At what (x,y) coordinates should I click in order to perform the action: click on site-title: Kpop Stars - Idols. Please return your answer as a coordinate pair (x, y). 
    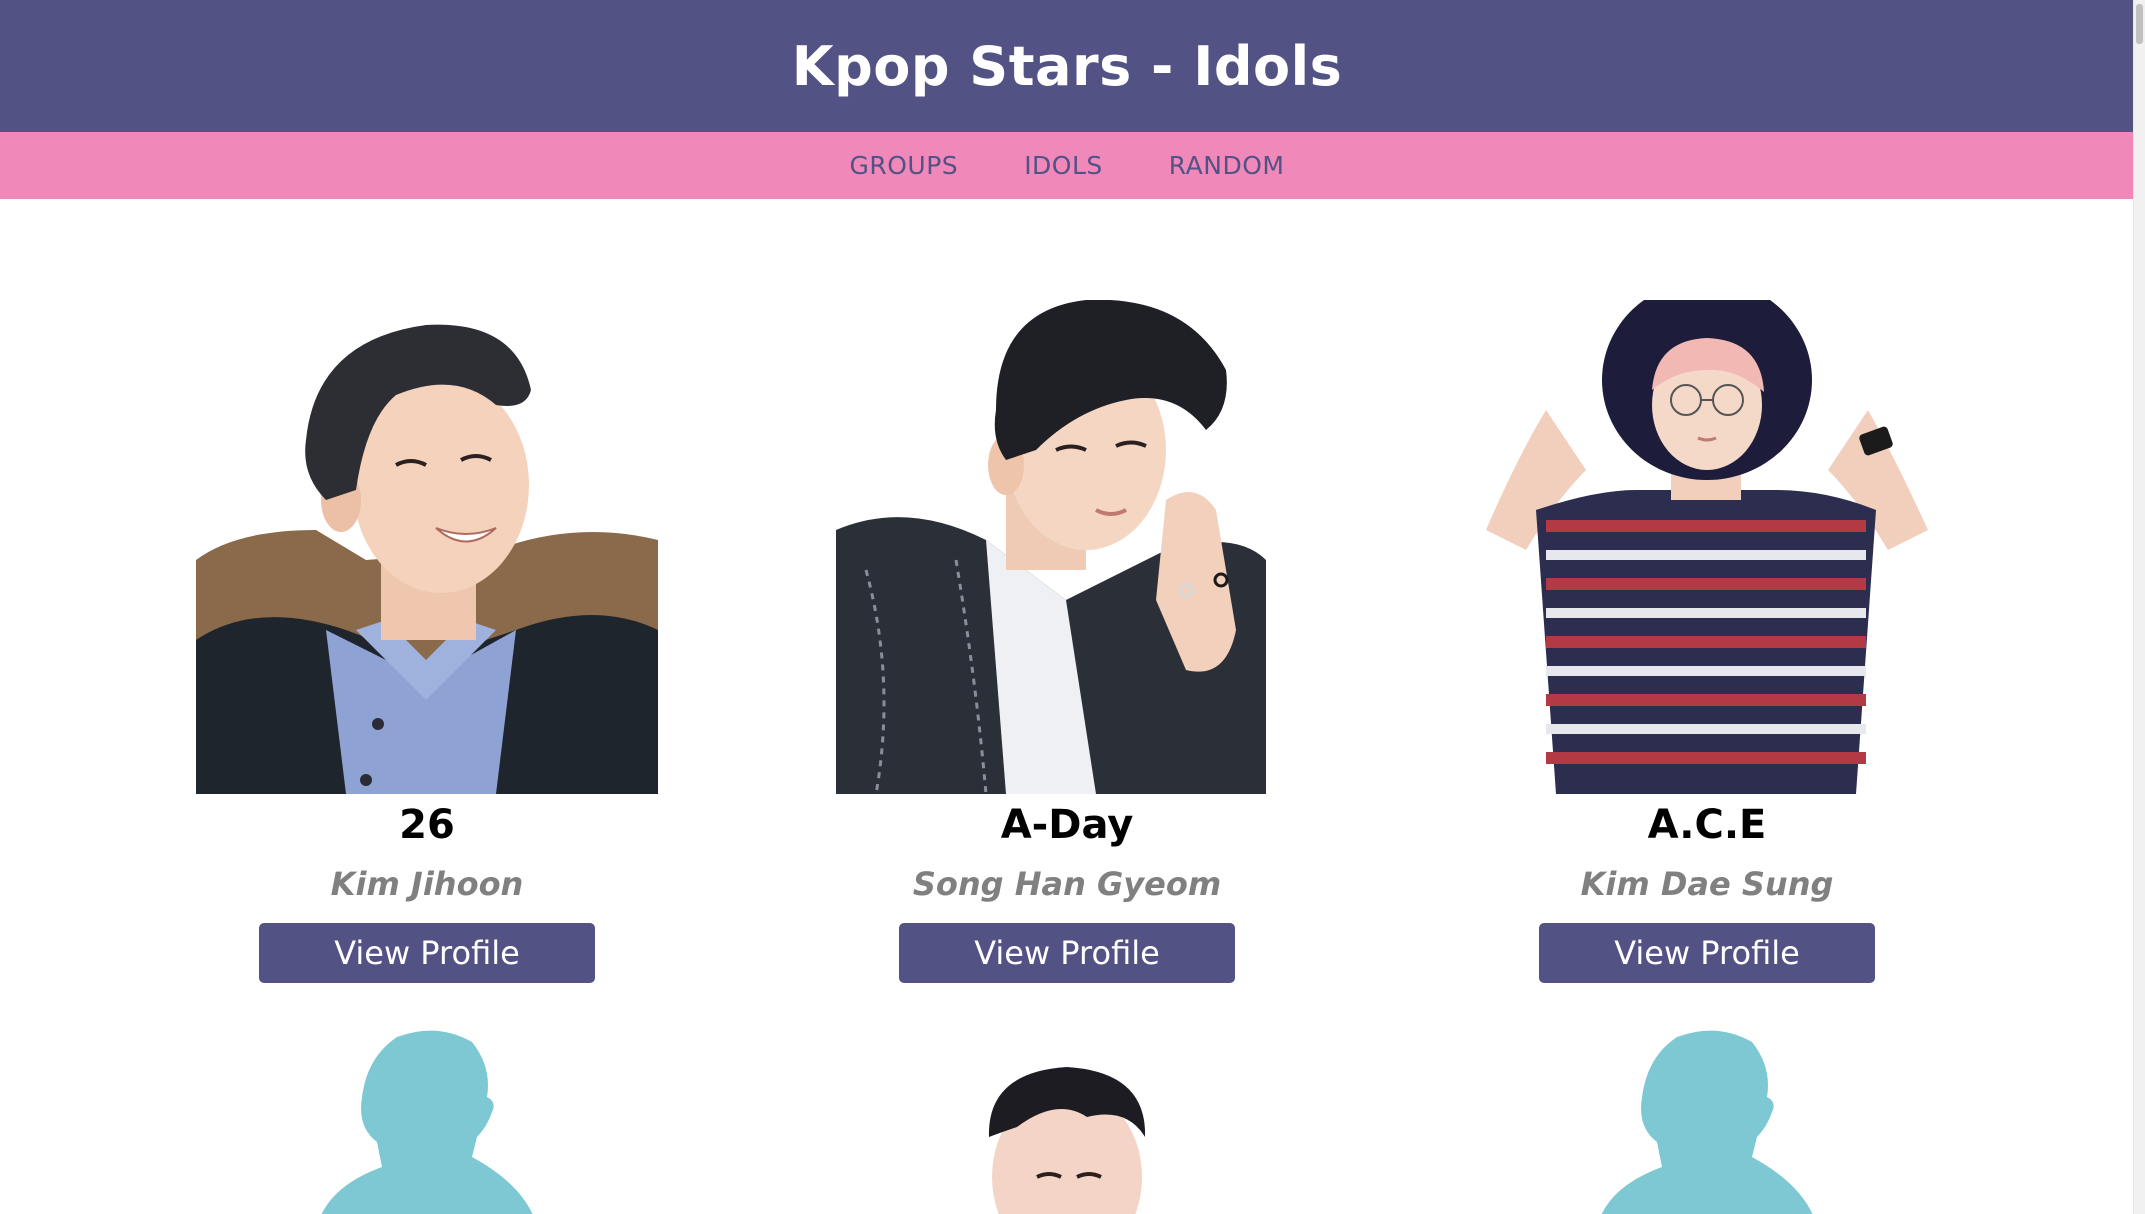
    Looking at the image, I should click on (1067, 66).